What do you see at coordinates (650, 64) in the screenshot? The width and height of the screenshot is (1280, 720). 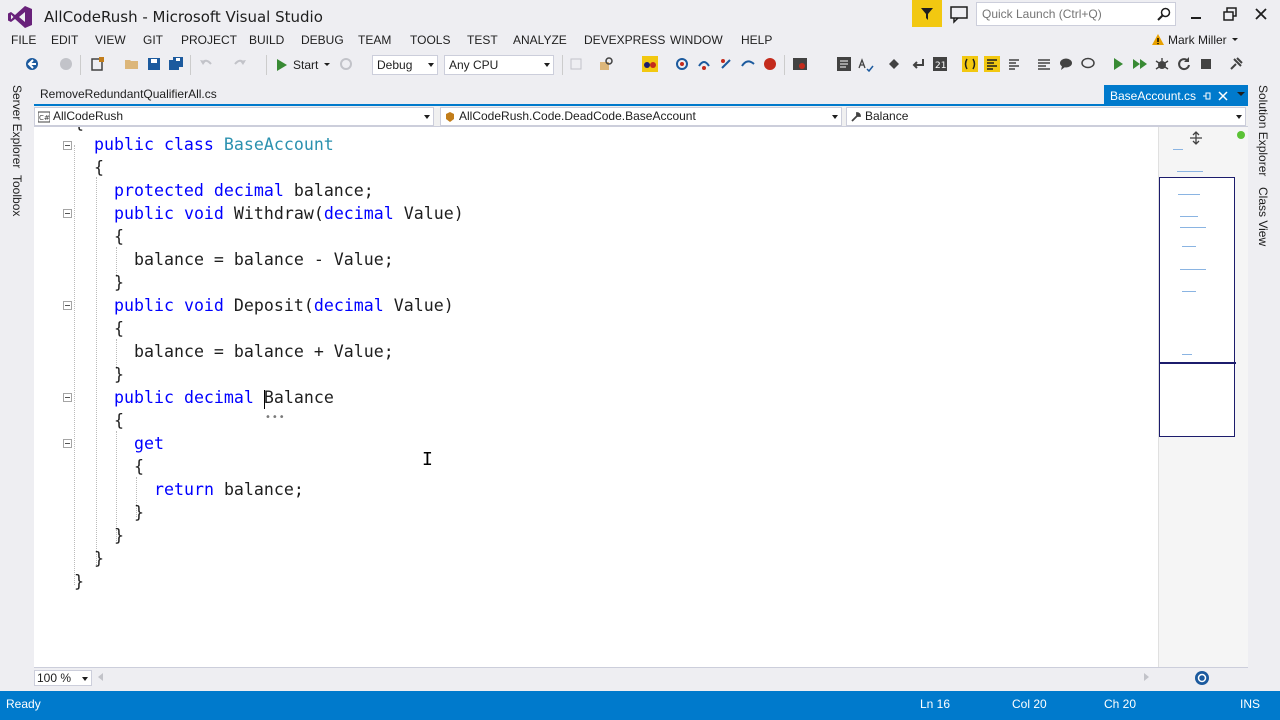 I see `codelens-icon` at bounding box center [650, 64].